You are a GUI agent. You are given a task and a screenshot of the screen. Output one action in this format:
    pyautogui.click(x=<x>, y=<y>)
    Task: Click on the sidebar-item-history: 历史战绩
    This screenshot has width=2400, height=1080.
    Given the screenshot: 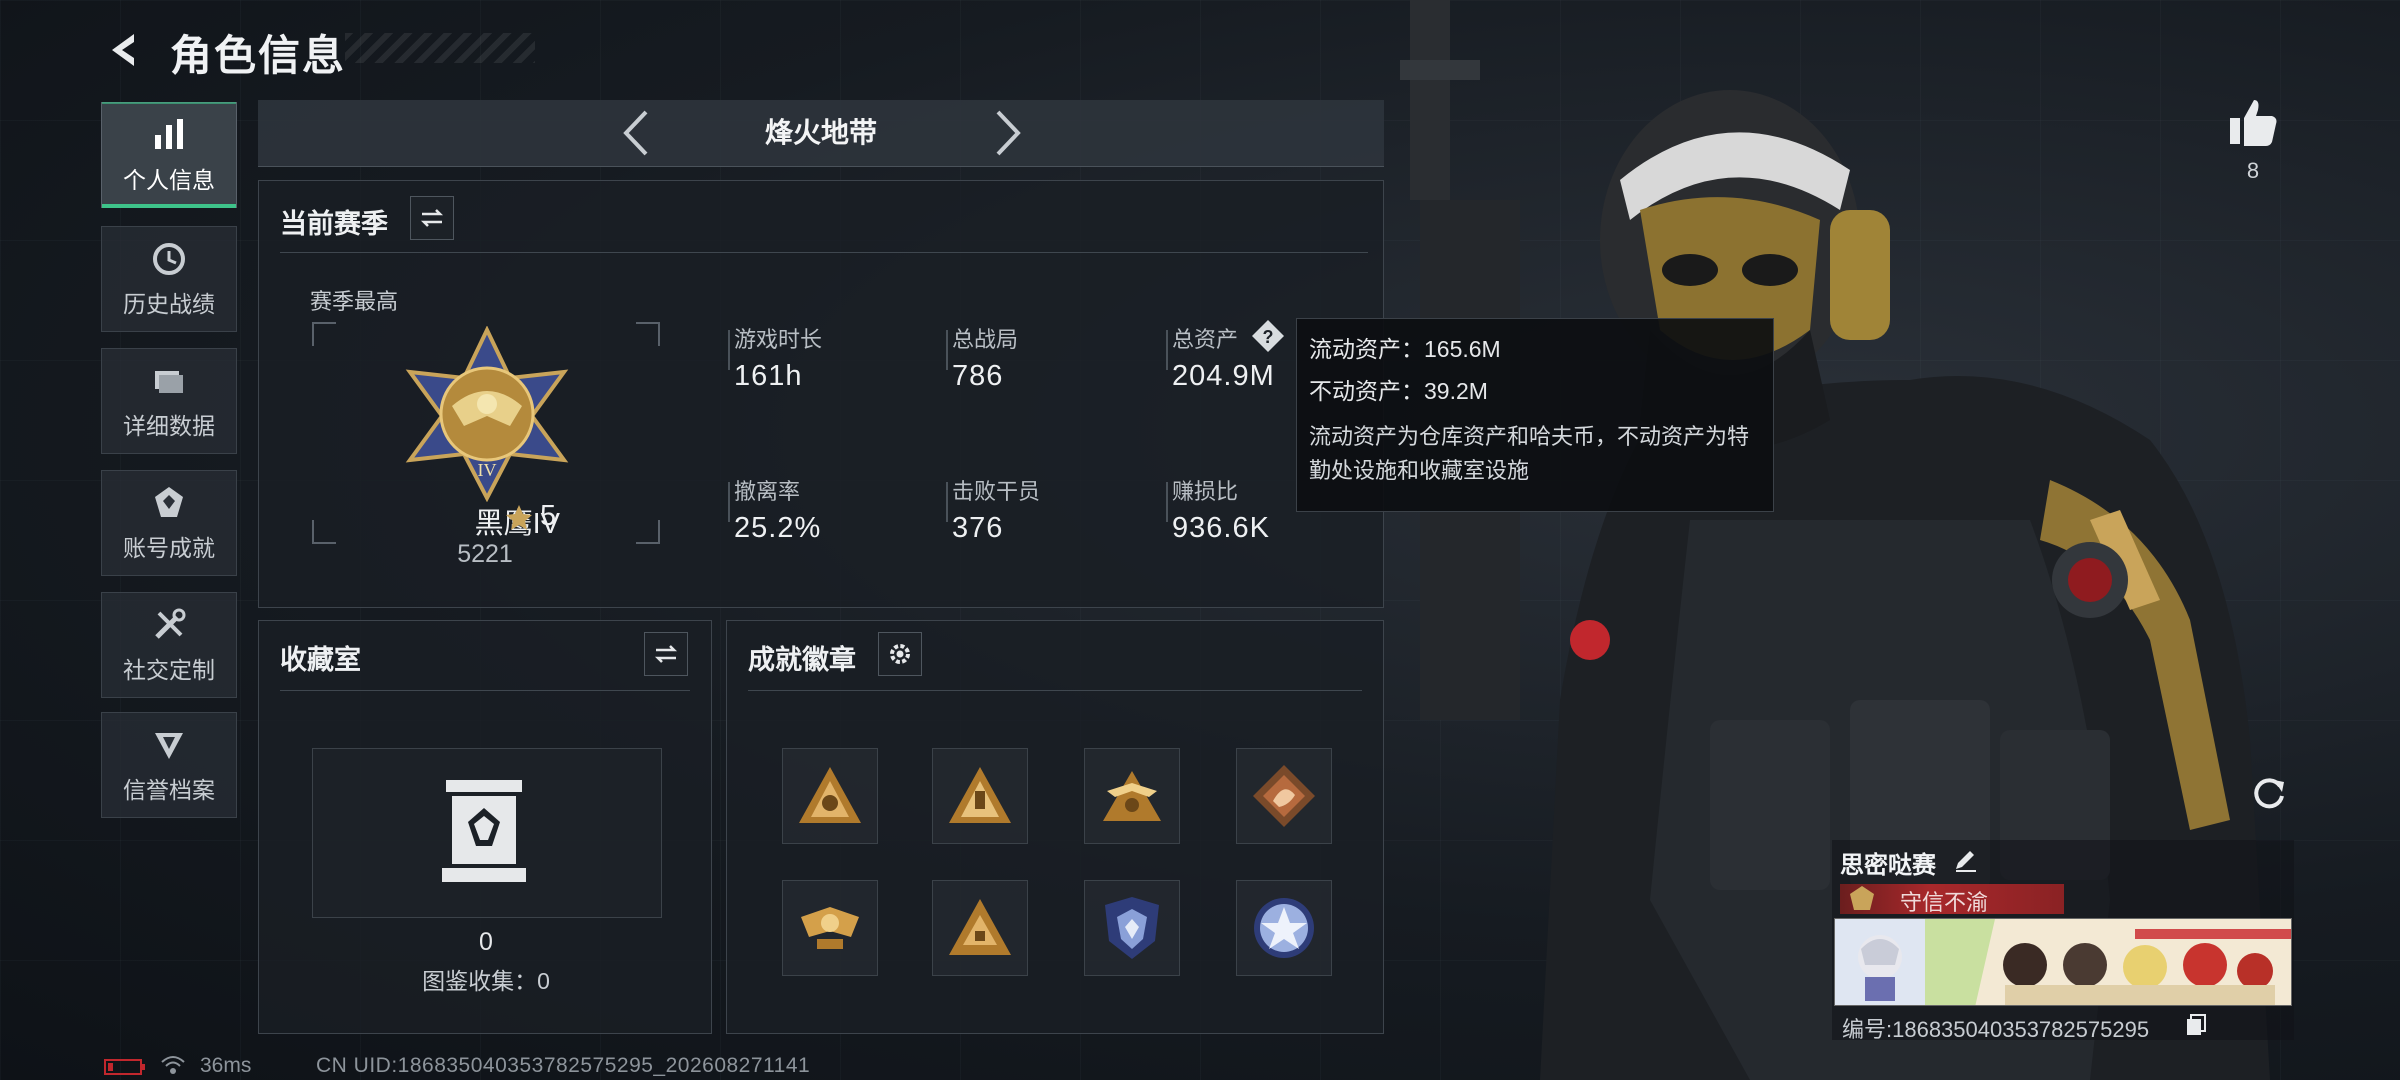 What is the action you would take?
    pyautogui.click(x=169, y=279)
    